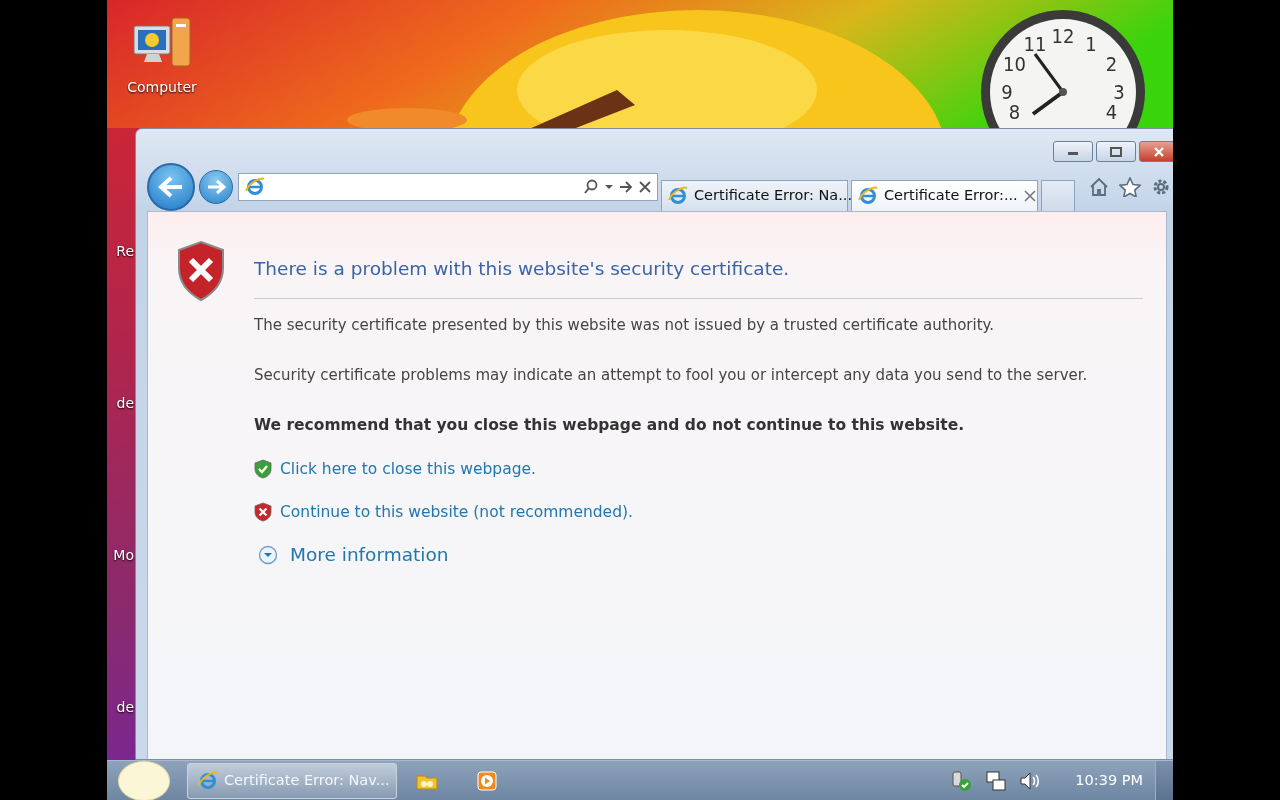 The height and width of the screenshot is (800, 1280). Describe the element at coordinates (369, 555) in the screenshot. I see `more-information-link: More information` at that location.